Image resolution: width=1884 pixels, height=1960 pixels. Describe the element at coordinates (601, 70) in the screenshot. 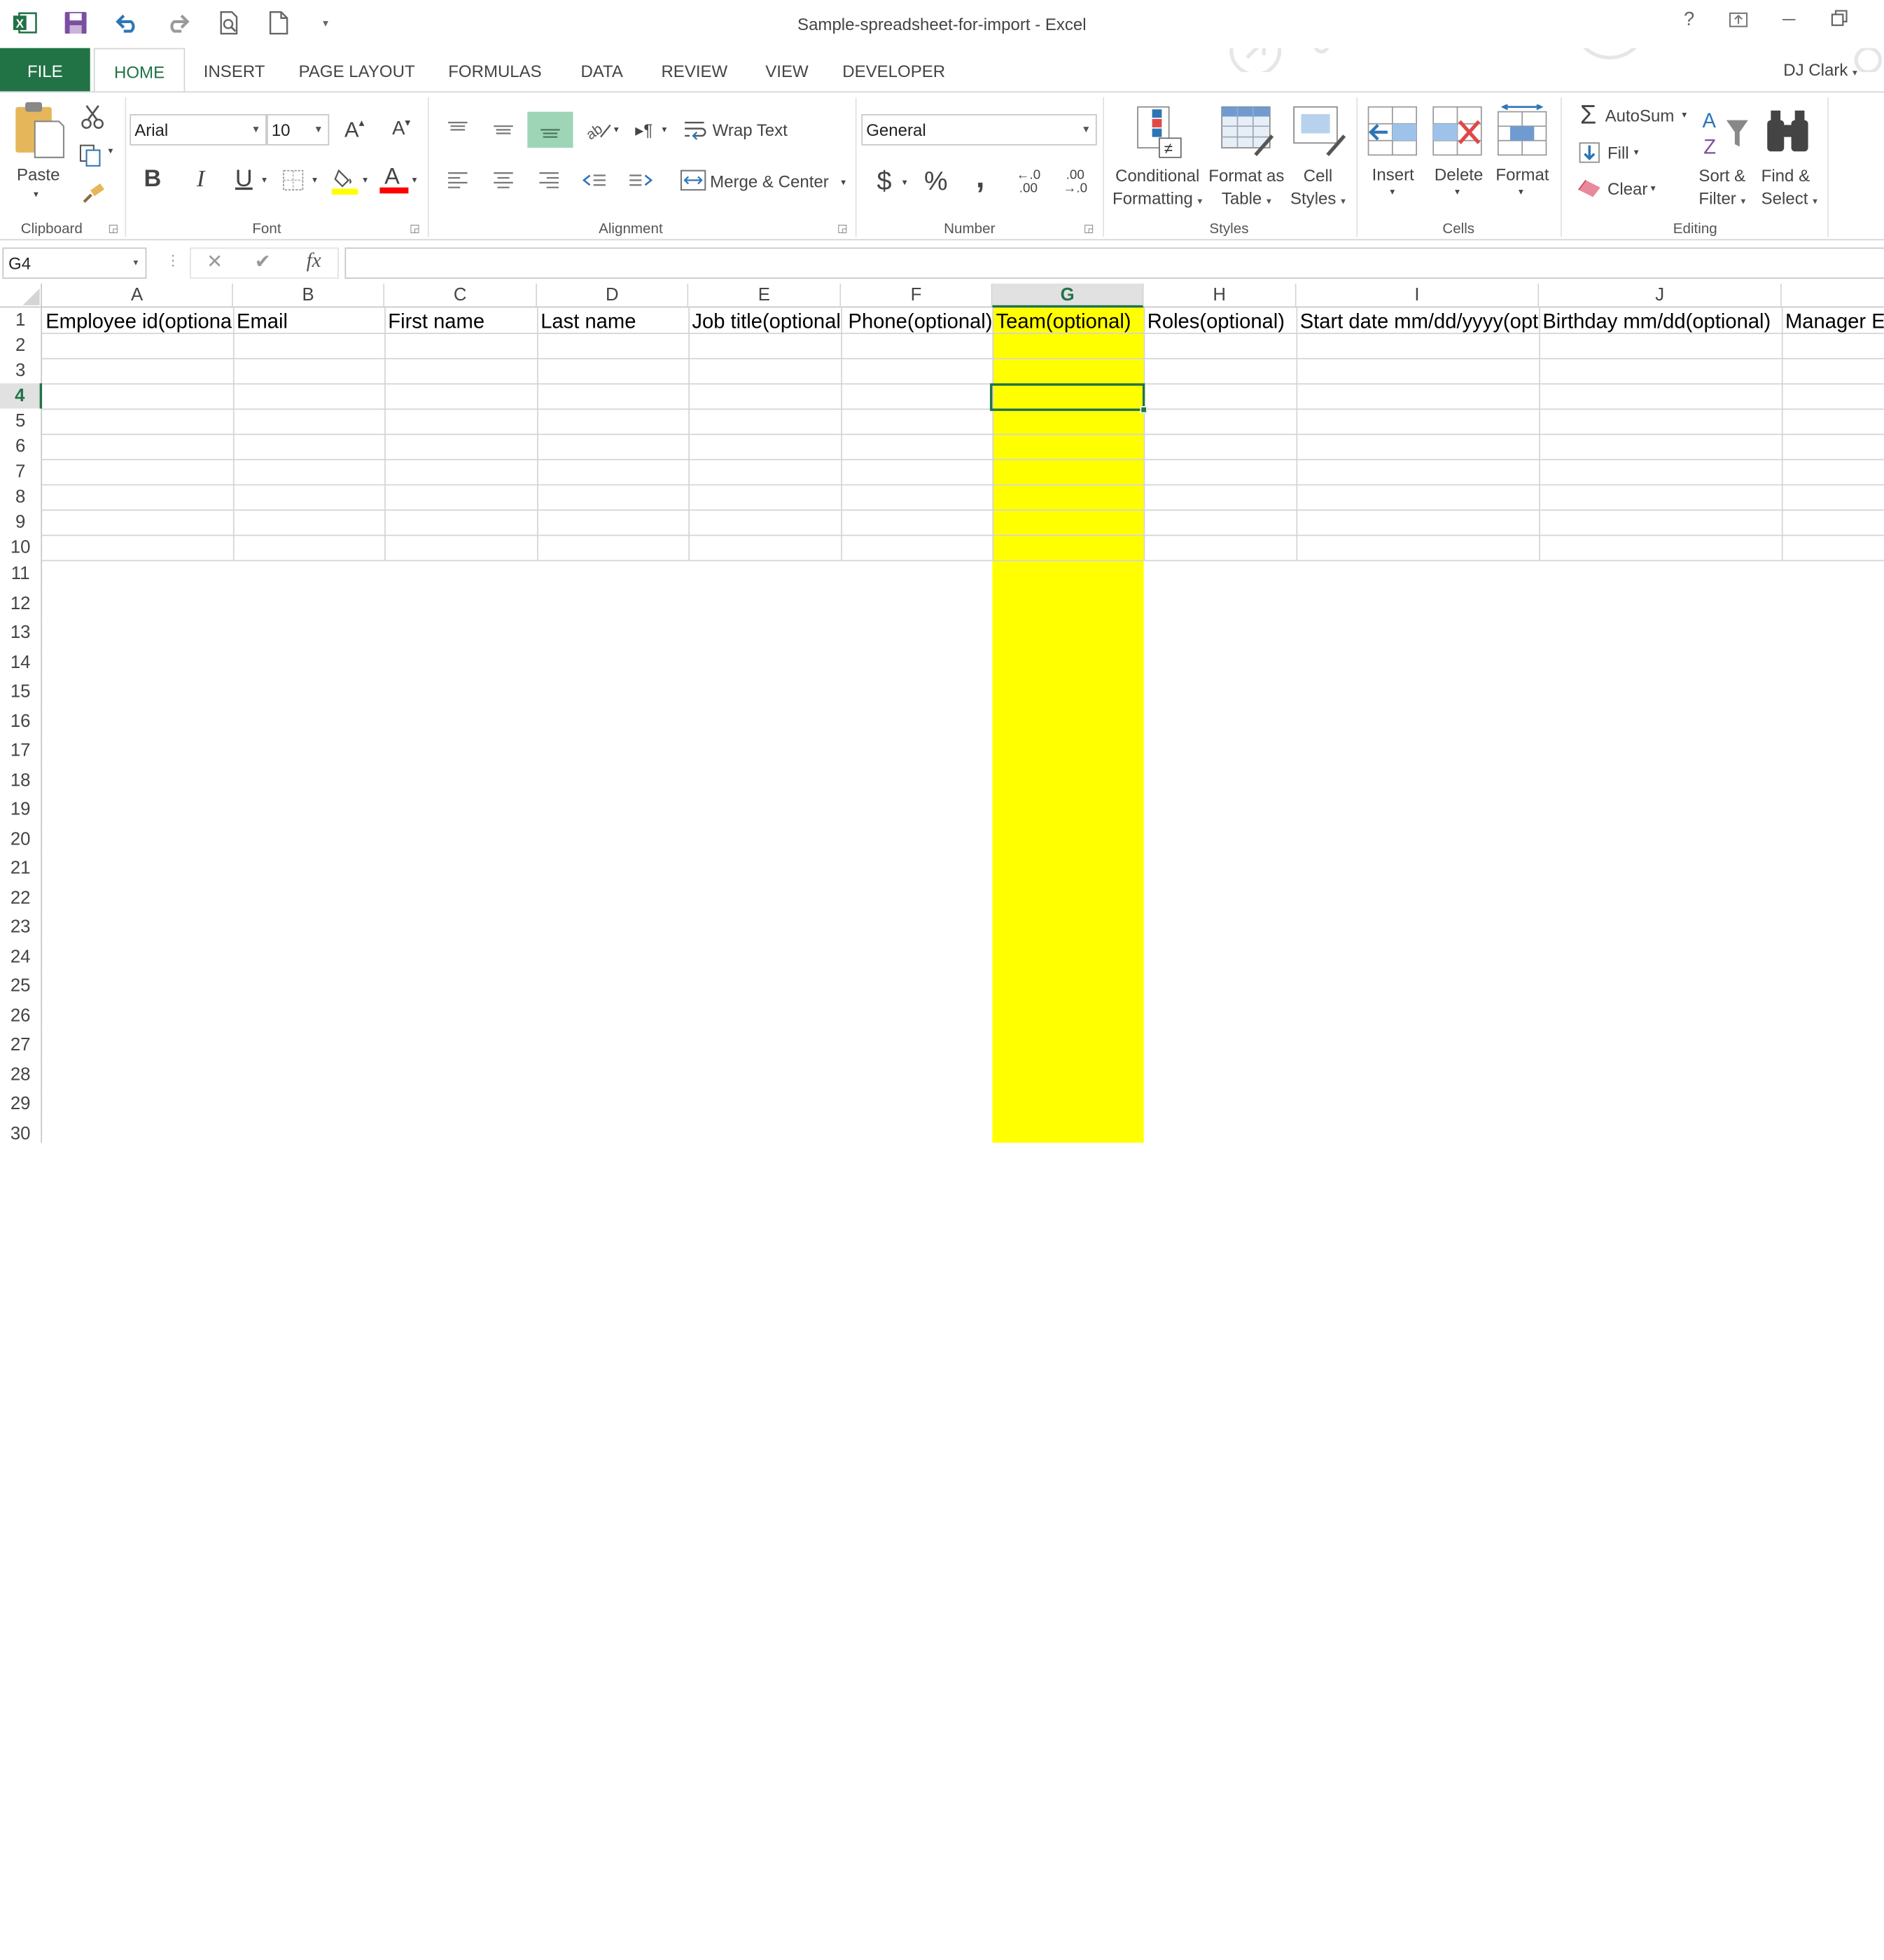

I see `tab-data: DATA` at that location.